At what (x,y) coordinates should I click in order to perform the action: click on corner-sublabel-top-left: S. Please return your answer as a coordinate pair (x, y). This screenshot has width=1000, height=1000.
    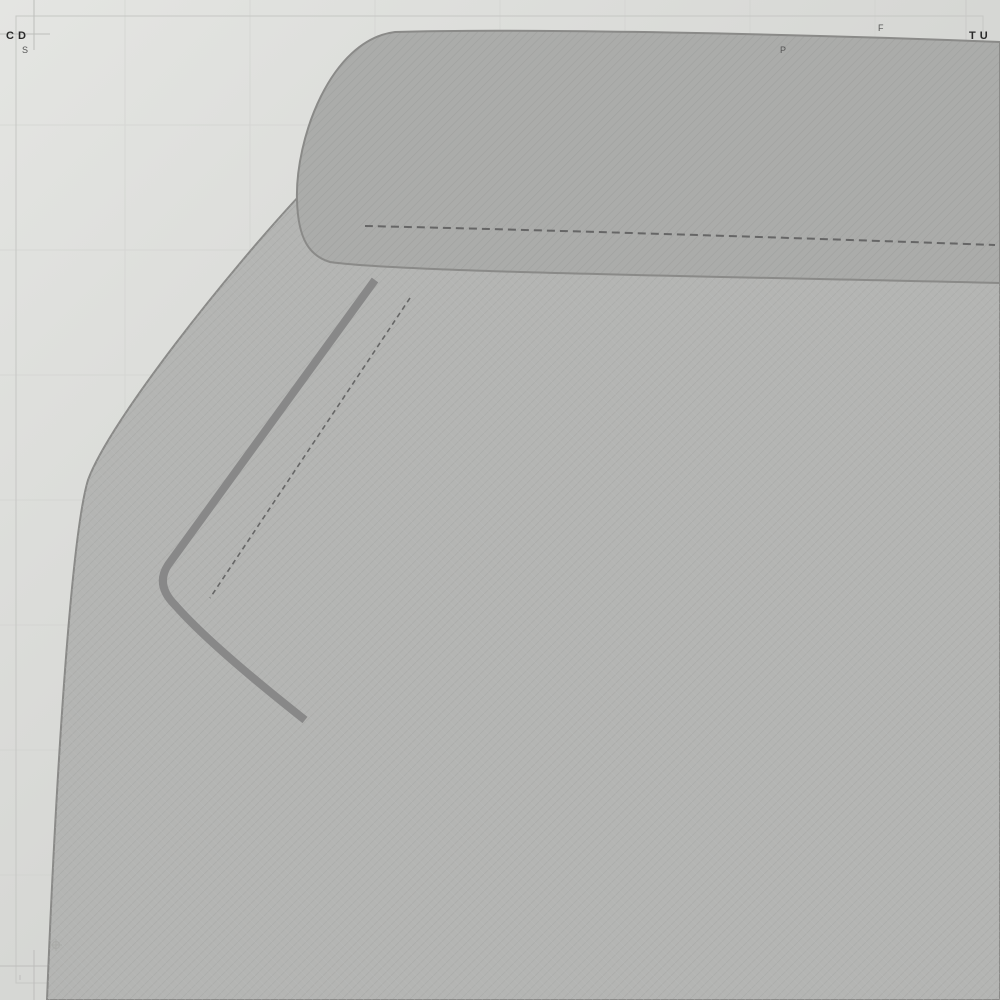
    Looking at the image, I should click on (25, 50).